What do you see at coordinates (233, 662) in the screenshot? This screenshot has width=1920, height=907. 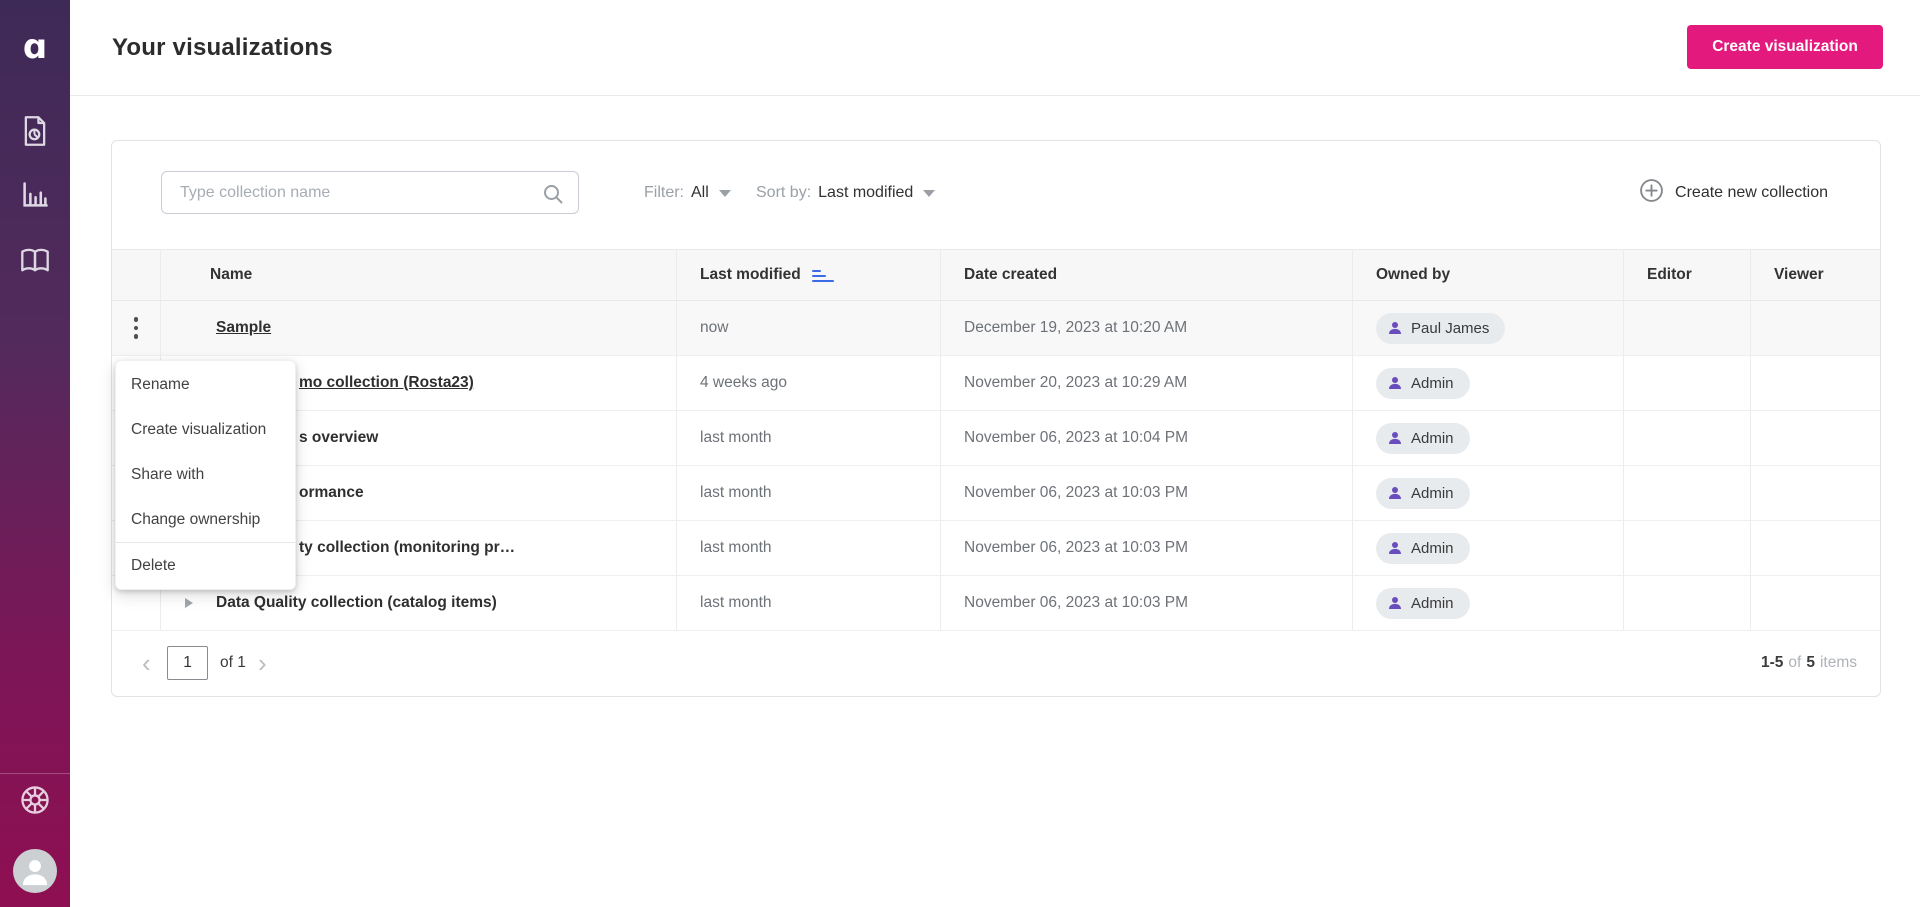 I see `page-of-label: of 1` at bounding box center [233, 662].